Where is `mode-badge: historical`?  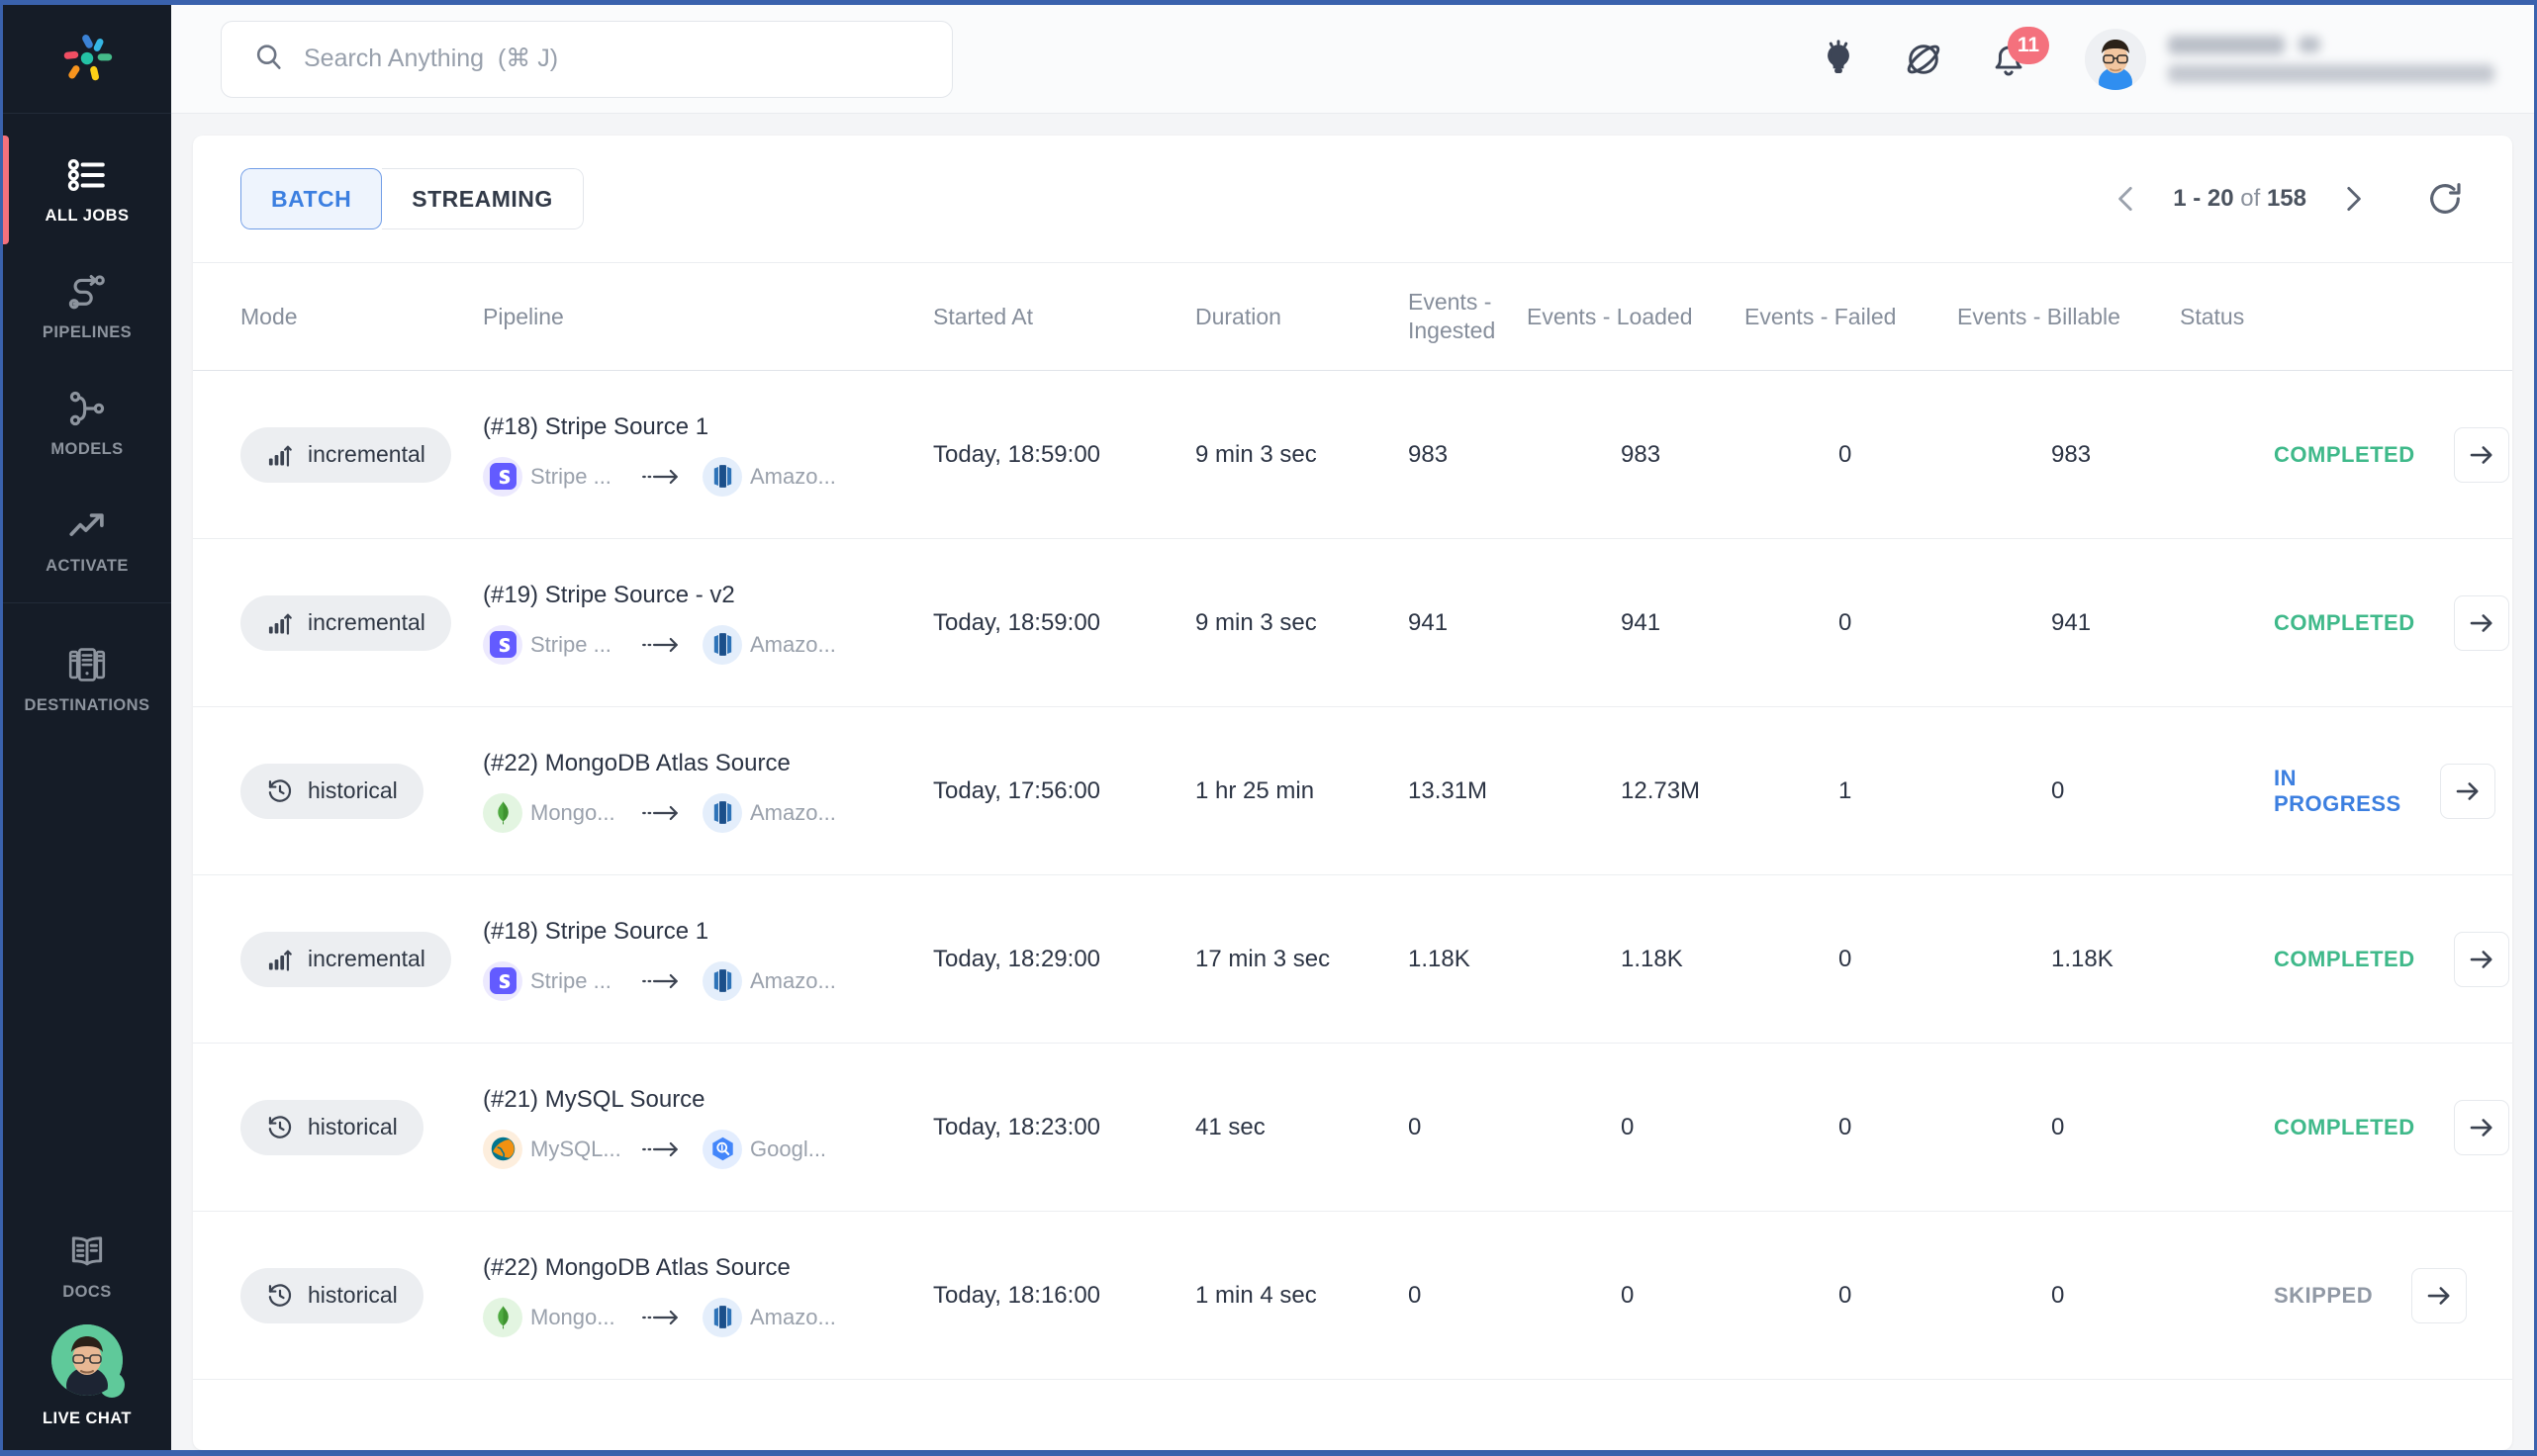 mode-badge: historical is located at coordinates (331, 1127).